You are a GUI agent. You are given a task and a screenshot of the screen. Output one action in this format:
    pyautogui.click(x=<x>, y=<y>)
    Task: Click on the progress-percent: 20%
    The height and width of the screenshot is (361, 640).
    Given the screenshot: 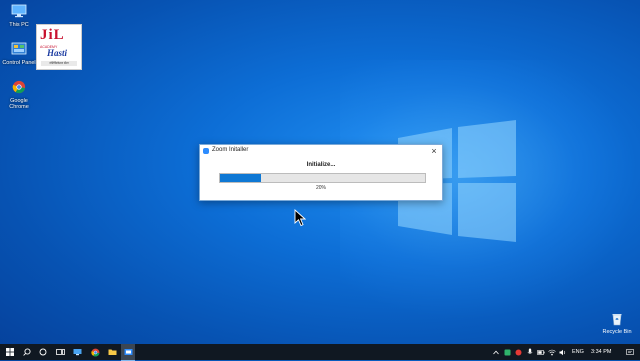 What is the action you would take?
    pyautogui.click(x=320, y=188)
    